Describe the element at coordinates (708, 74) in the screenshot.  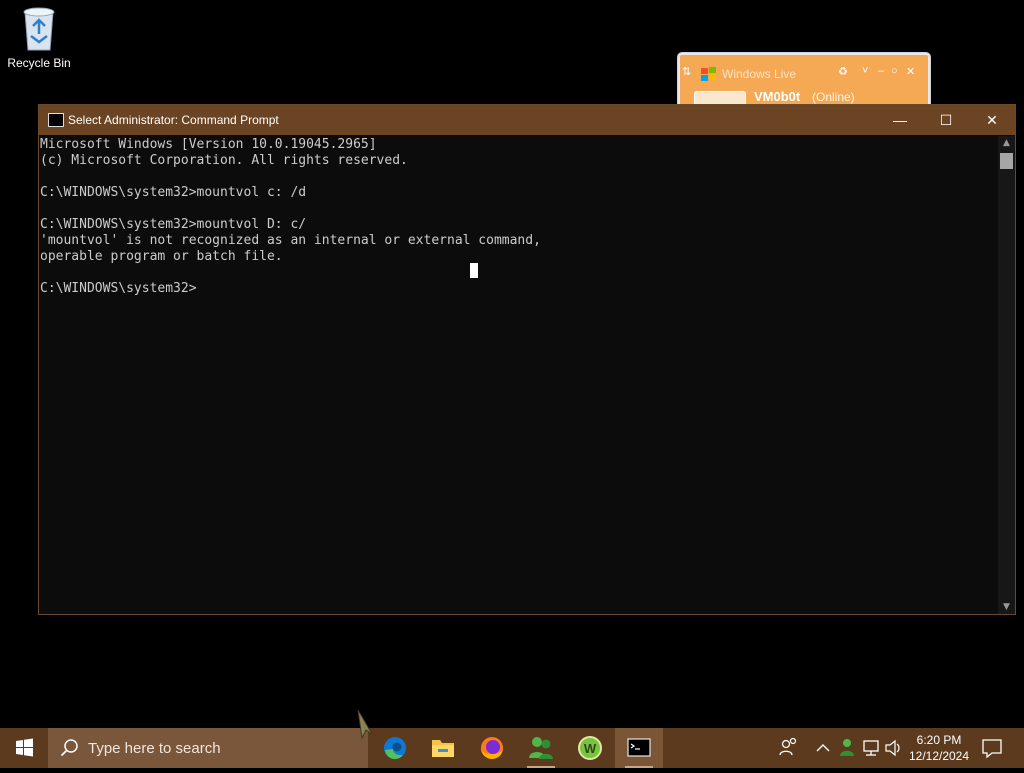
I see `windows-live-logo-icon` at that location.